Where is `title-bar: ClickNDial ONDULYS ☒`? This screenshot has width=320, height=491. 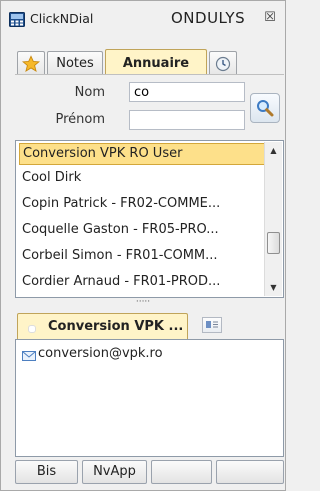 title-bar: ClickNDial ONDULYS ☒ is located at coordinates (143, 20).